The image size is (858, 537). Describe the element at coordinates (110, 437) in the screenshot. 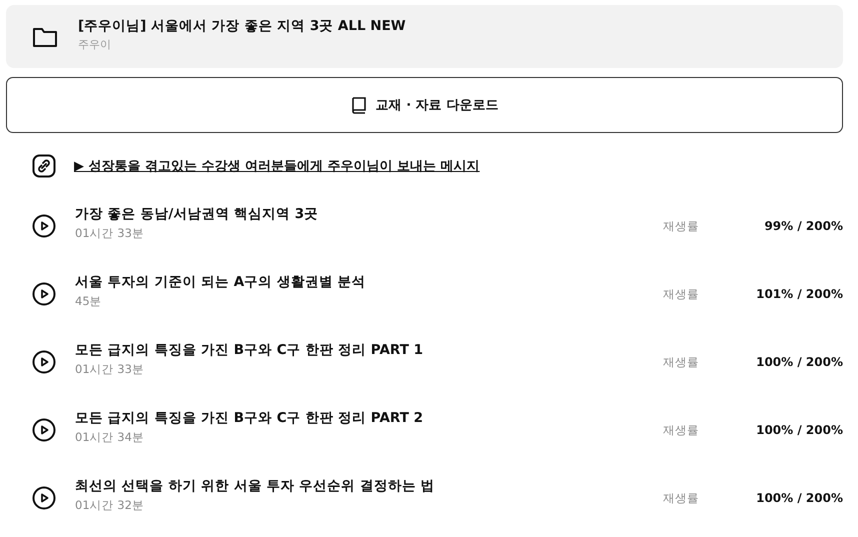

I see `lesson-duration: 01시간 34분` at that location.